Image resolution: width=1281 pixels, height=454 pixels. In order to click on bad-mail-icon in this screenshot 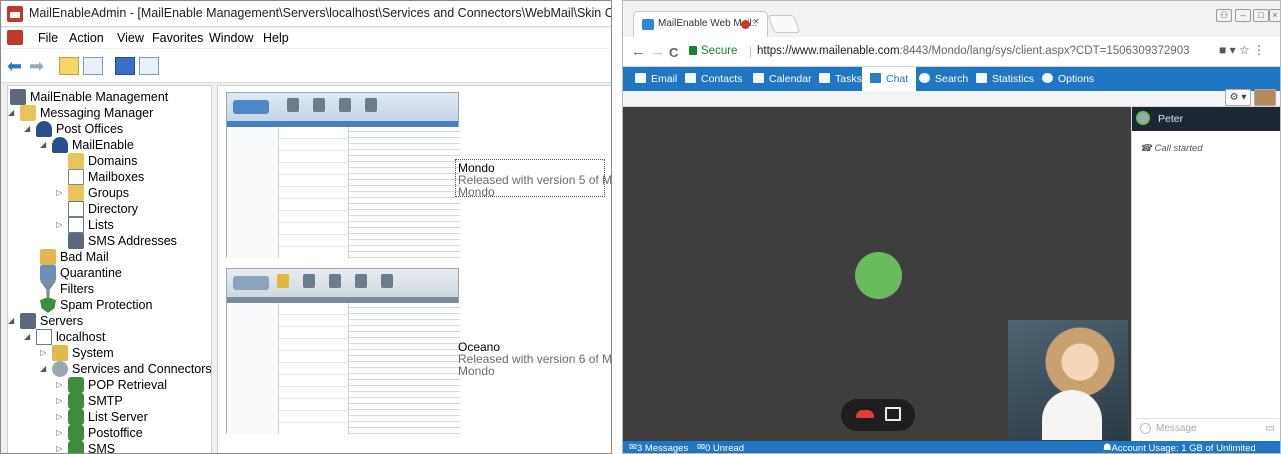, I will do `click(48, 257)`.